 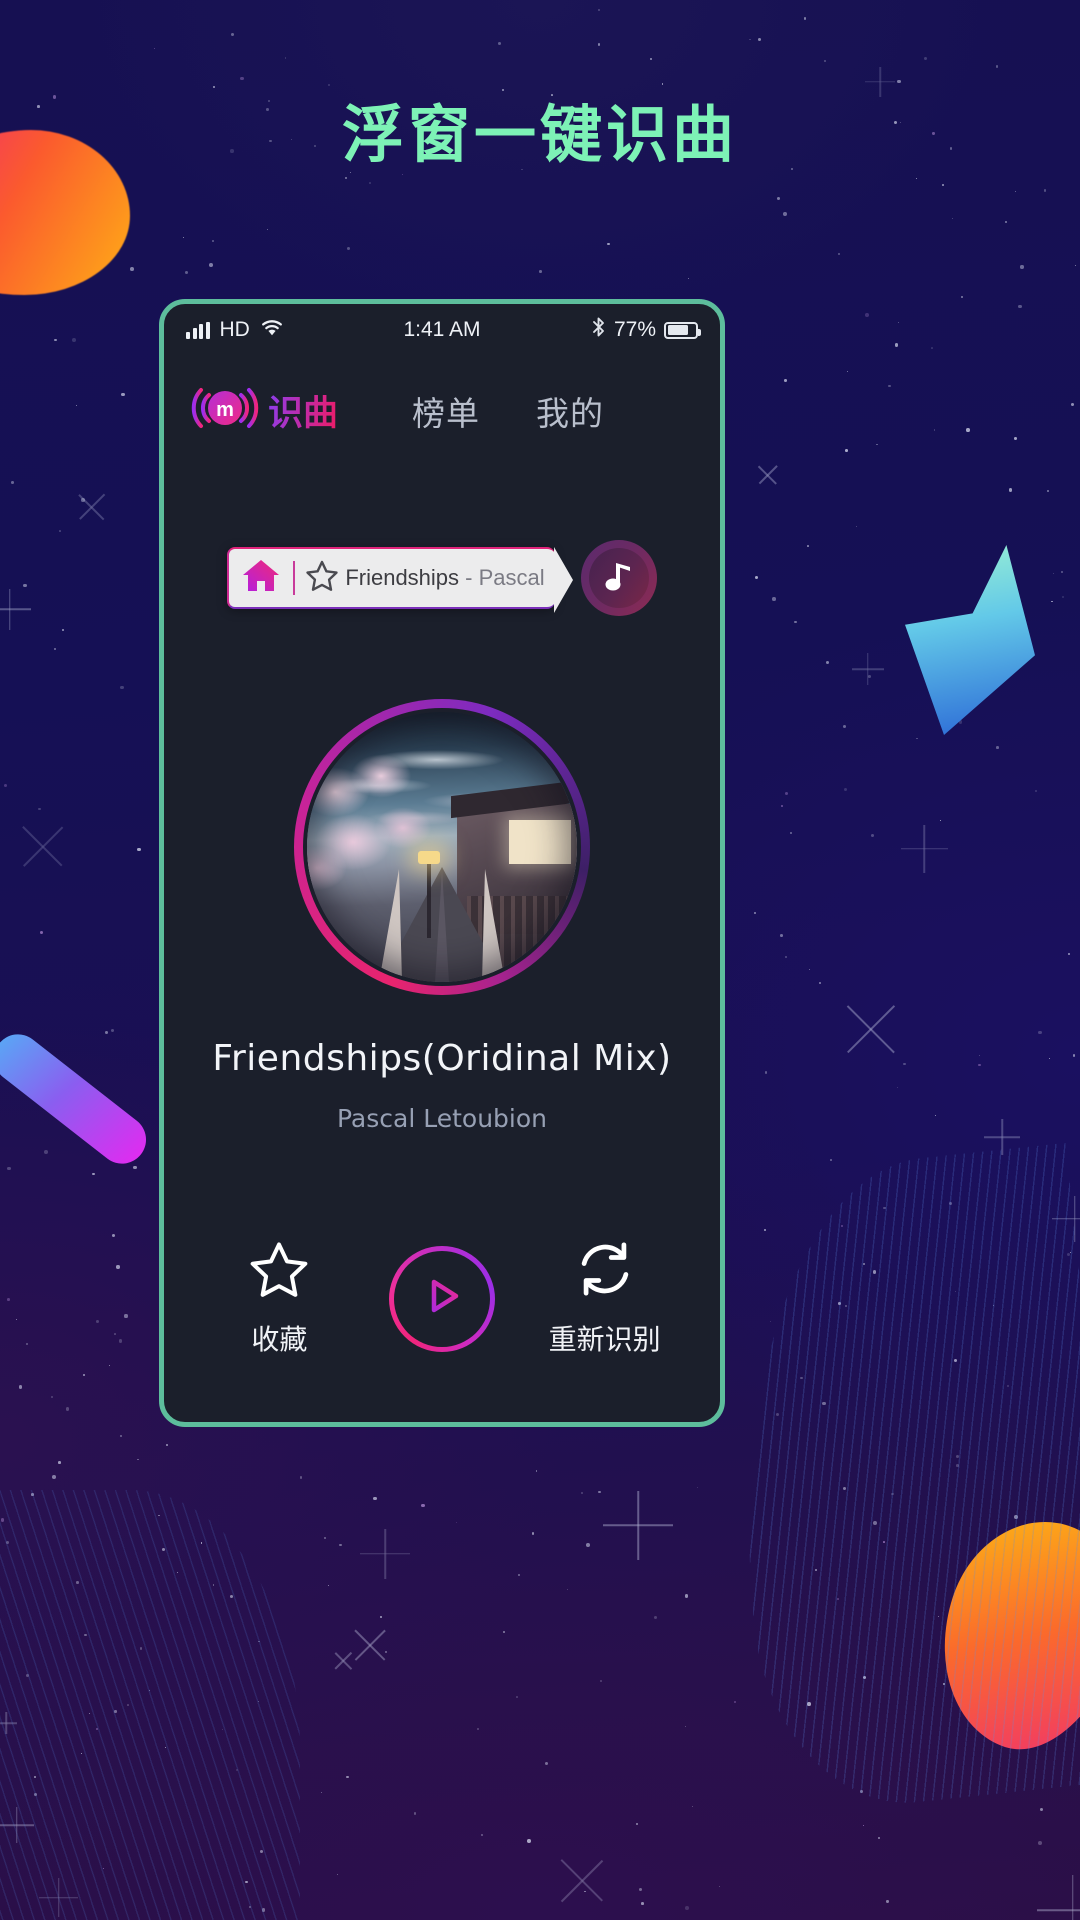 I want to click on favorite-button: 收藏, so click(x=279, y=1298).